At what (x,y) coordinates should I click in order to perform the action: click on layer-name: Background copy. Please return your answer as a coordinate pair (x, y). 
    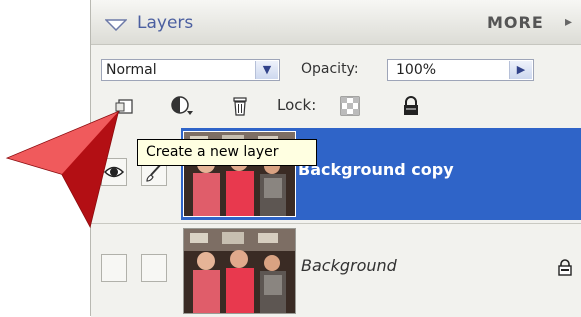
    Looking at the image, I should click on (376, 169).